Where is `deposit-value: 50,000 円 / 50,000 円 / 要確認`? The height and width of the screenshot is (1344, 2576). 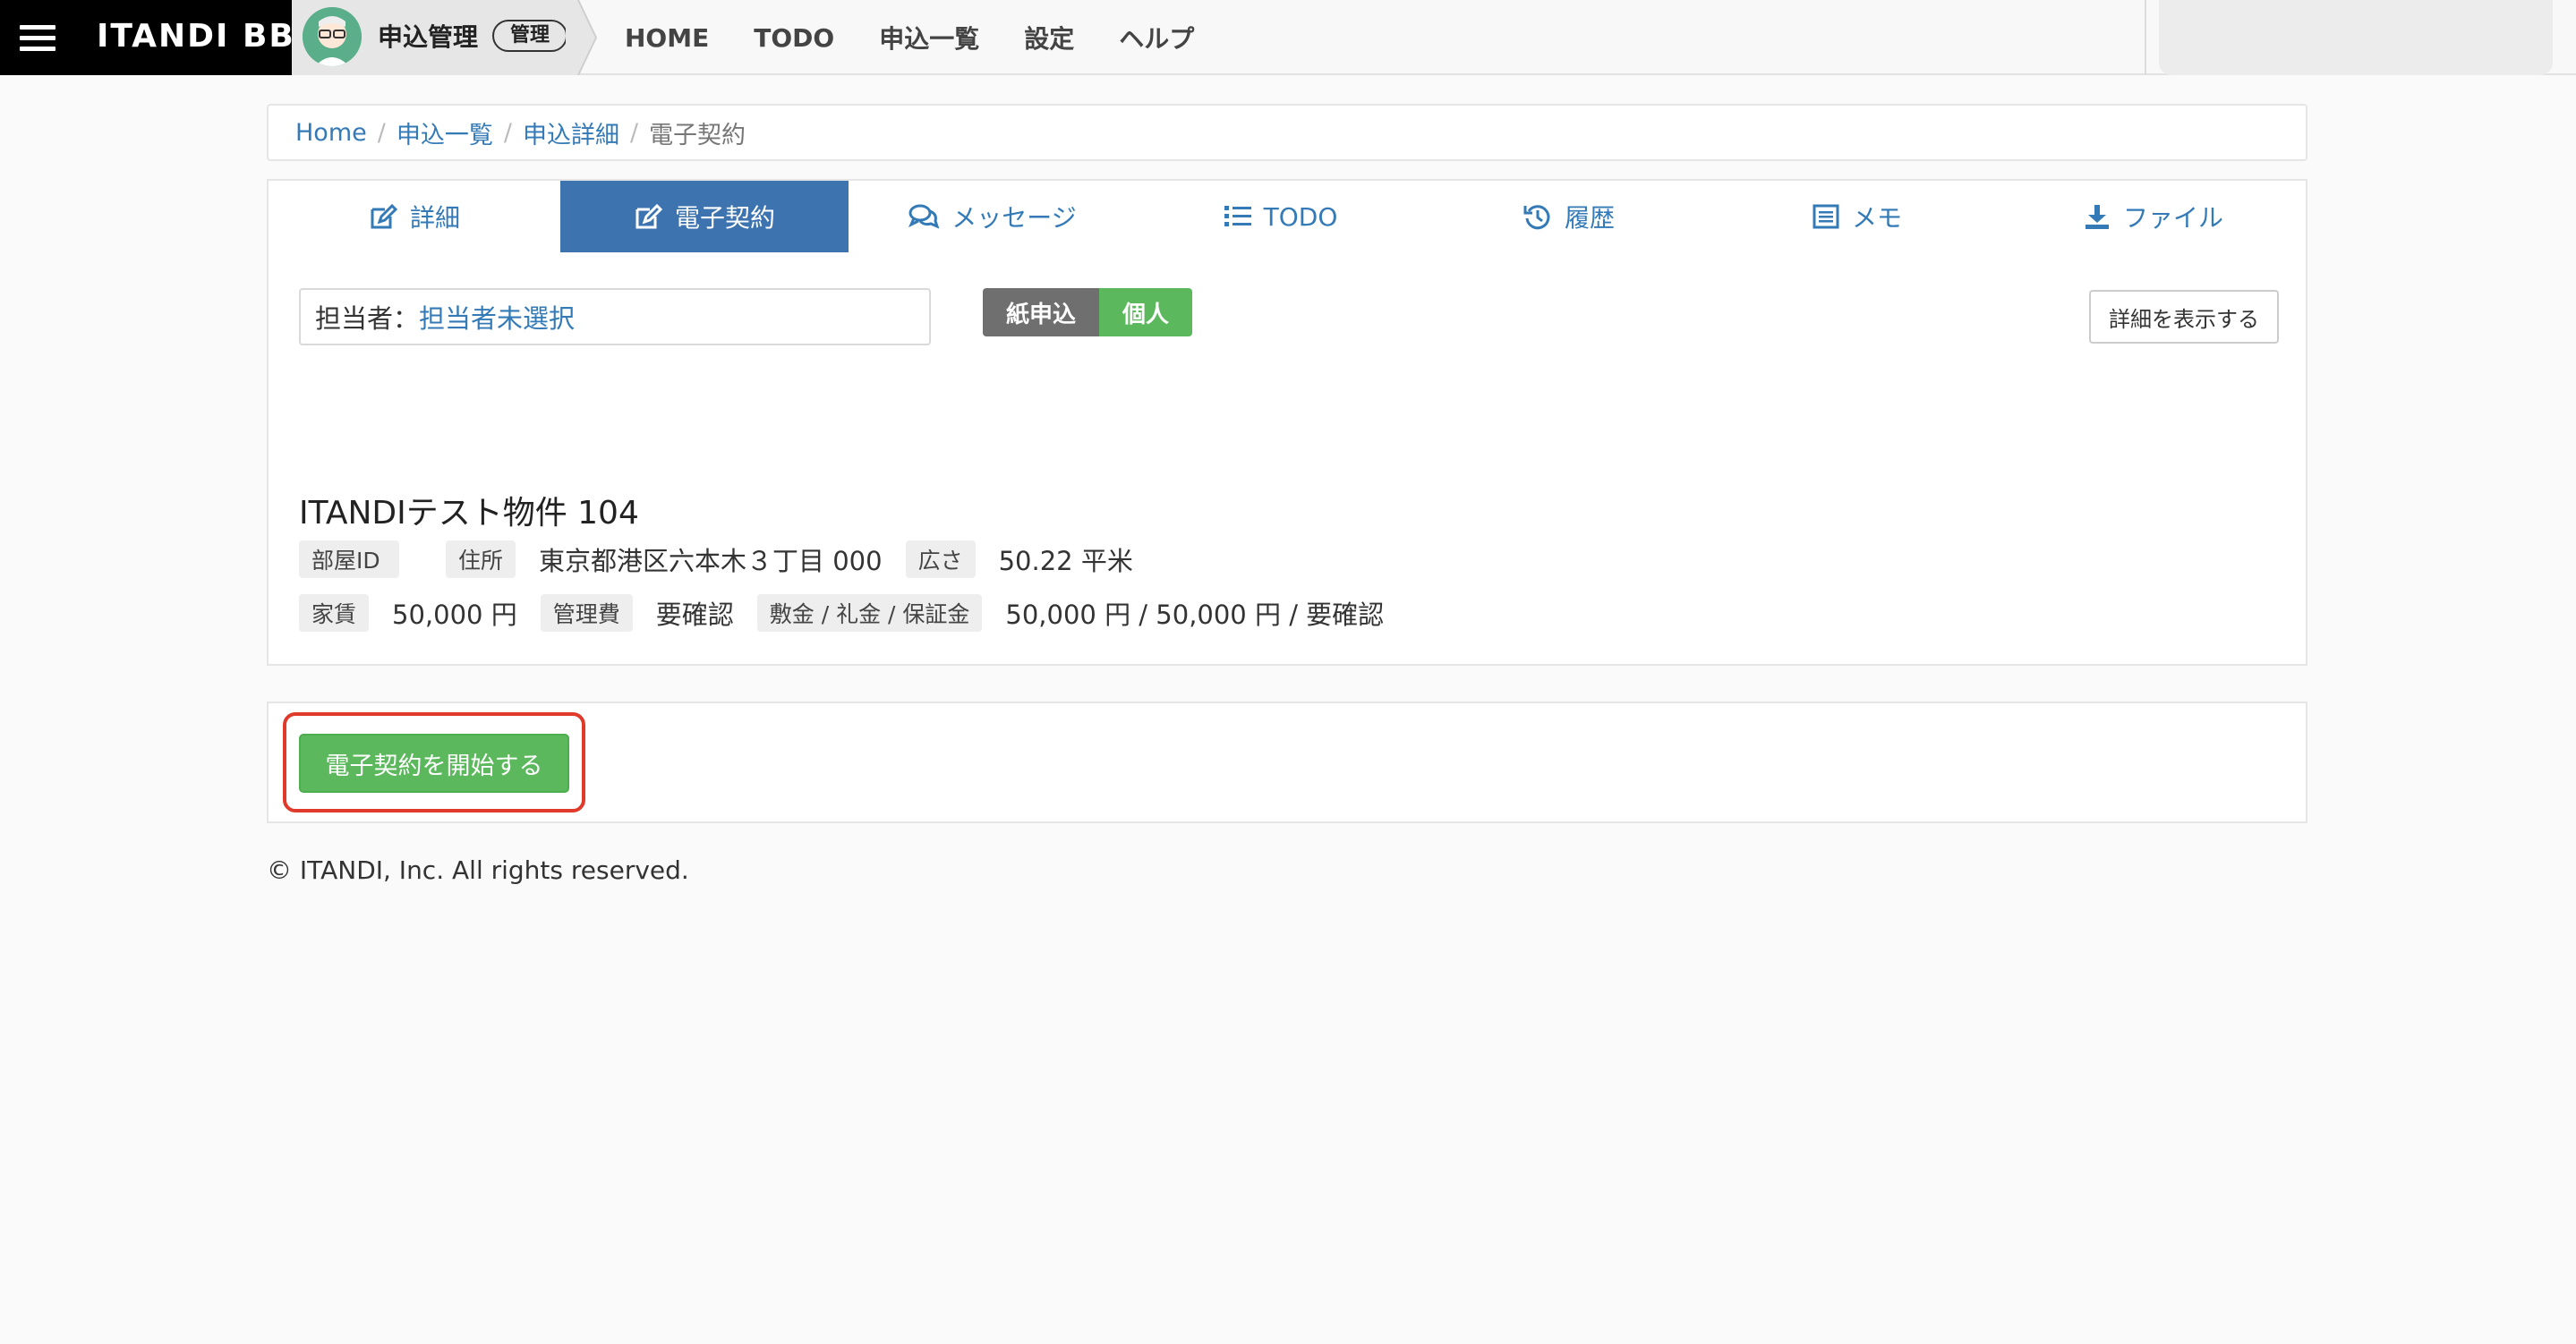 deposit-value: 50,000 円 / 50,000 円 / 要確認 is located at coordinates (1195, 615).